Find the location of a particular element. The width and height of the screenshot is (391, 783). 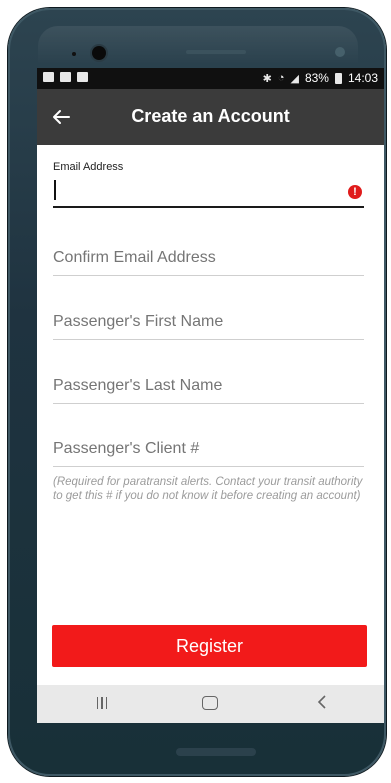

gallery-notification-icon is located at coordinates (48, 77).